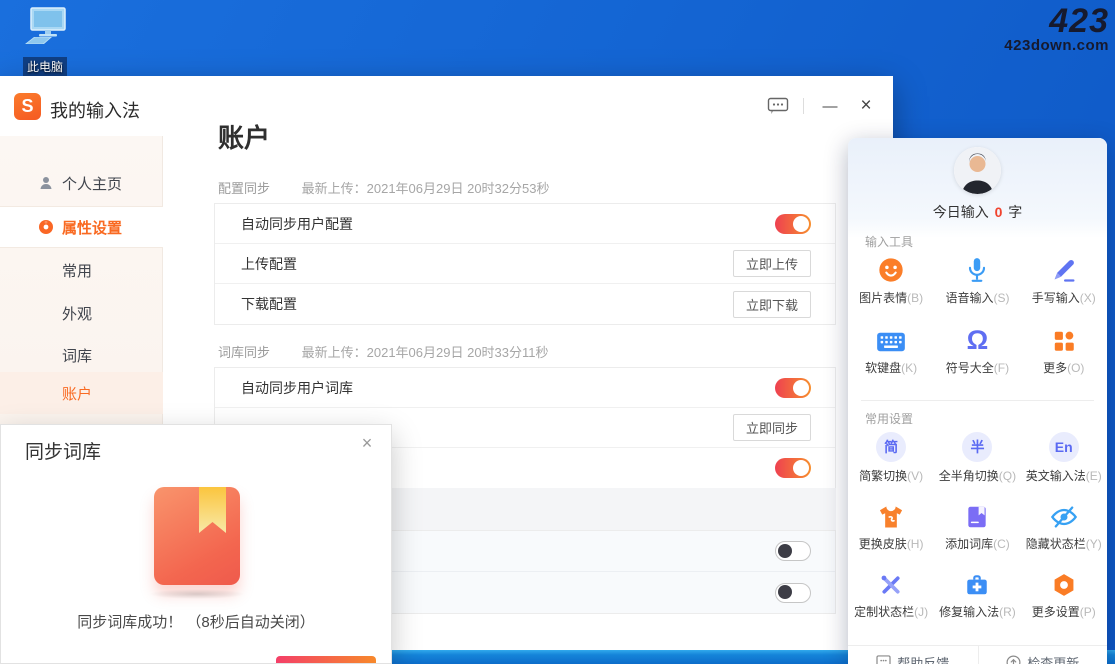  I want to click on sync-dict-dialog: 同步词库 × 同步词库成功！ （8秒后自动关闭）, so click(196, 544).